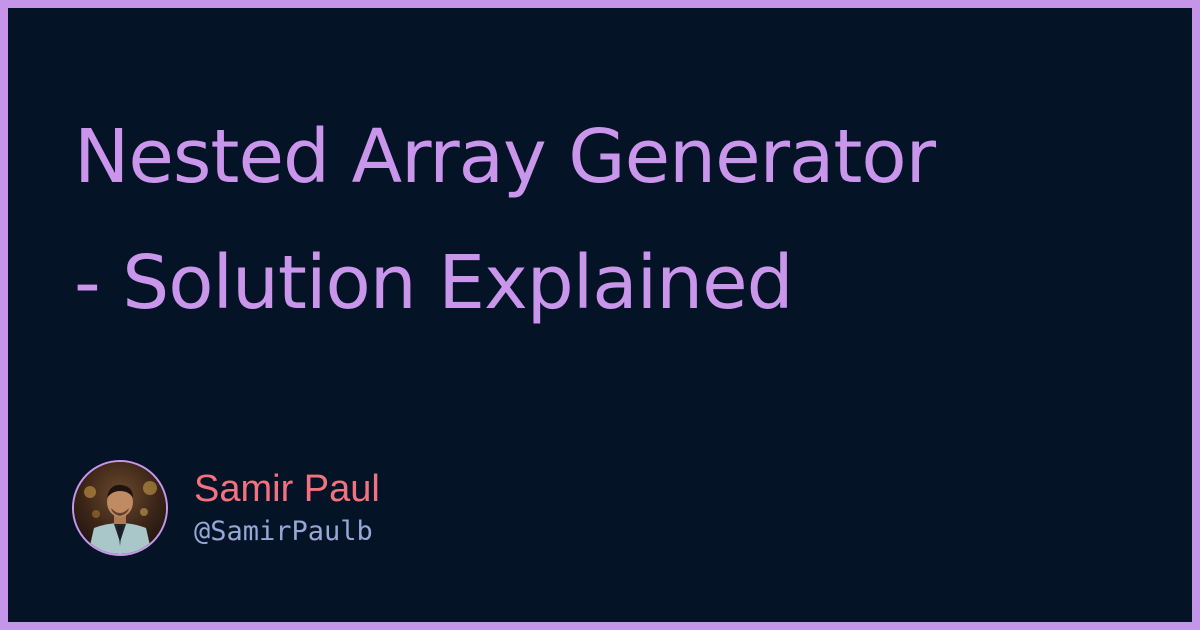 The image size is (1200, 630). I want to click on author-photo-icon, so click(120, 508).